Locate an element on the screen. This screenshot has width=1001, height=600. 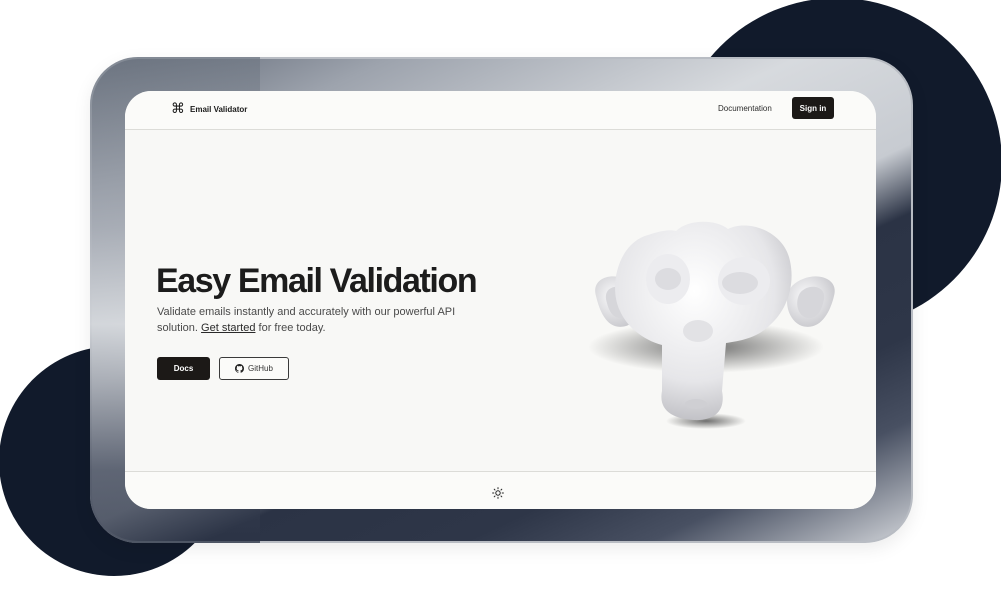
sun-icon is located at coordinates (498, 493).